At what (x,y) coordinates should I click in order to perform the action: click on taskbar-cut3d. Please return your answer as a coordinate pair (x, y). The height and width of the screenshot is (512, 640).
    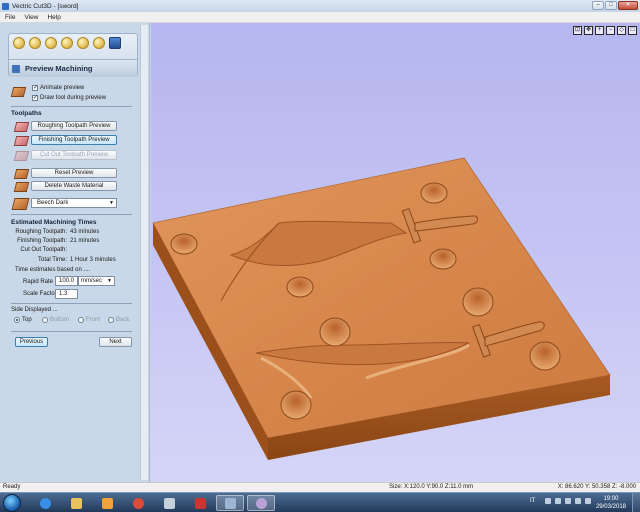
    Looking at the image, I should click on (230, 503).